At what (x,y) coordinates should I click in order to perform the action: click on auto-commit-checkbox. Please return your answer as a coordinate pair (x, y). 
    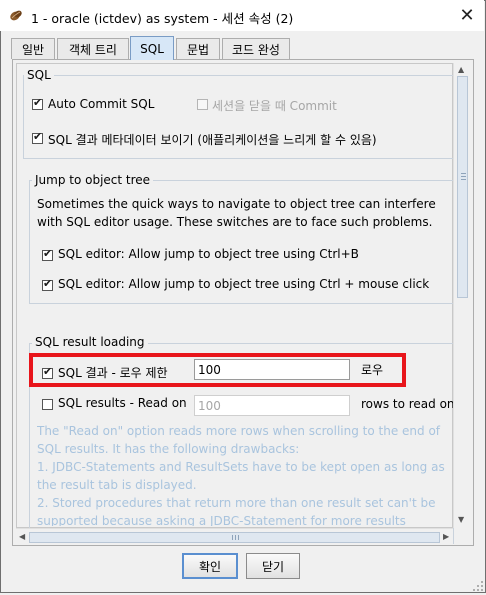
    Looking at the image, I should click on (37, 103).